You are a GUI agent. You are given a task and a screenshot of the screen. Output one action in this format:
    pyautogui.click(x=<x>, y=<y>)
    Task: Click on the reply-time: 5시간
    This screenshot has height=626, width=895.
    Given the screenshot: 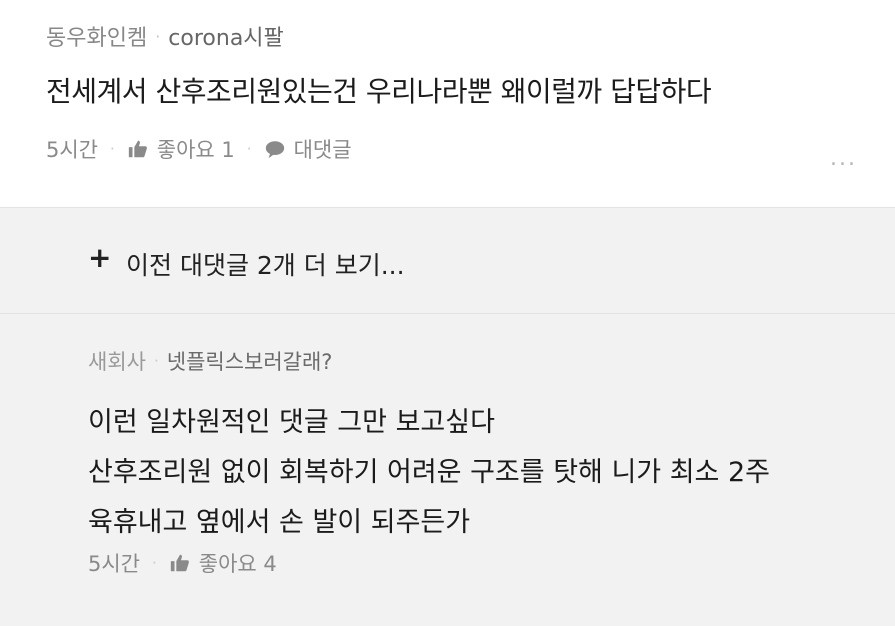 What is the action you would take?
    pyautogui.click(x=114, y=564)
    